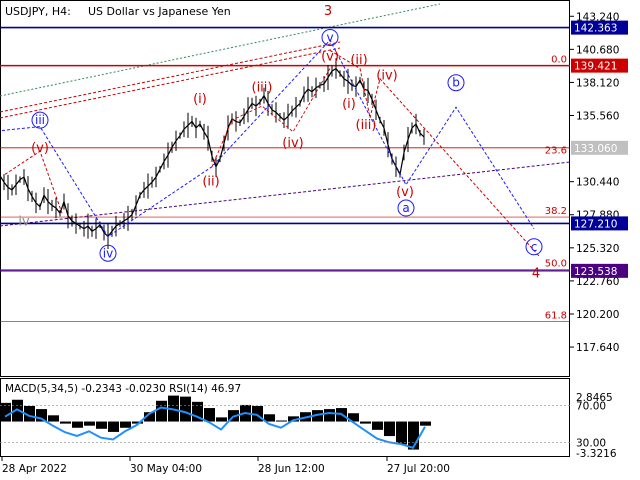  I want to click on wave-label-large: 4, so click(536, 273).